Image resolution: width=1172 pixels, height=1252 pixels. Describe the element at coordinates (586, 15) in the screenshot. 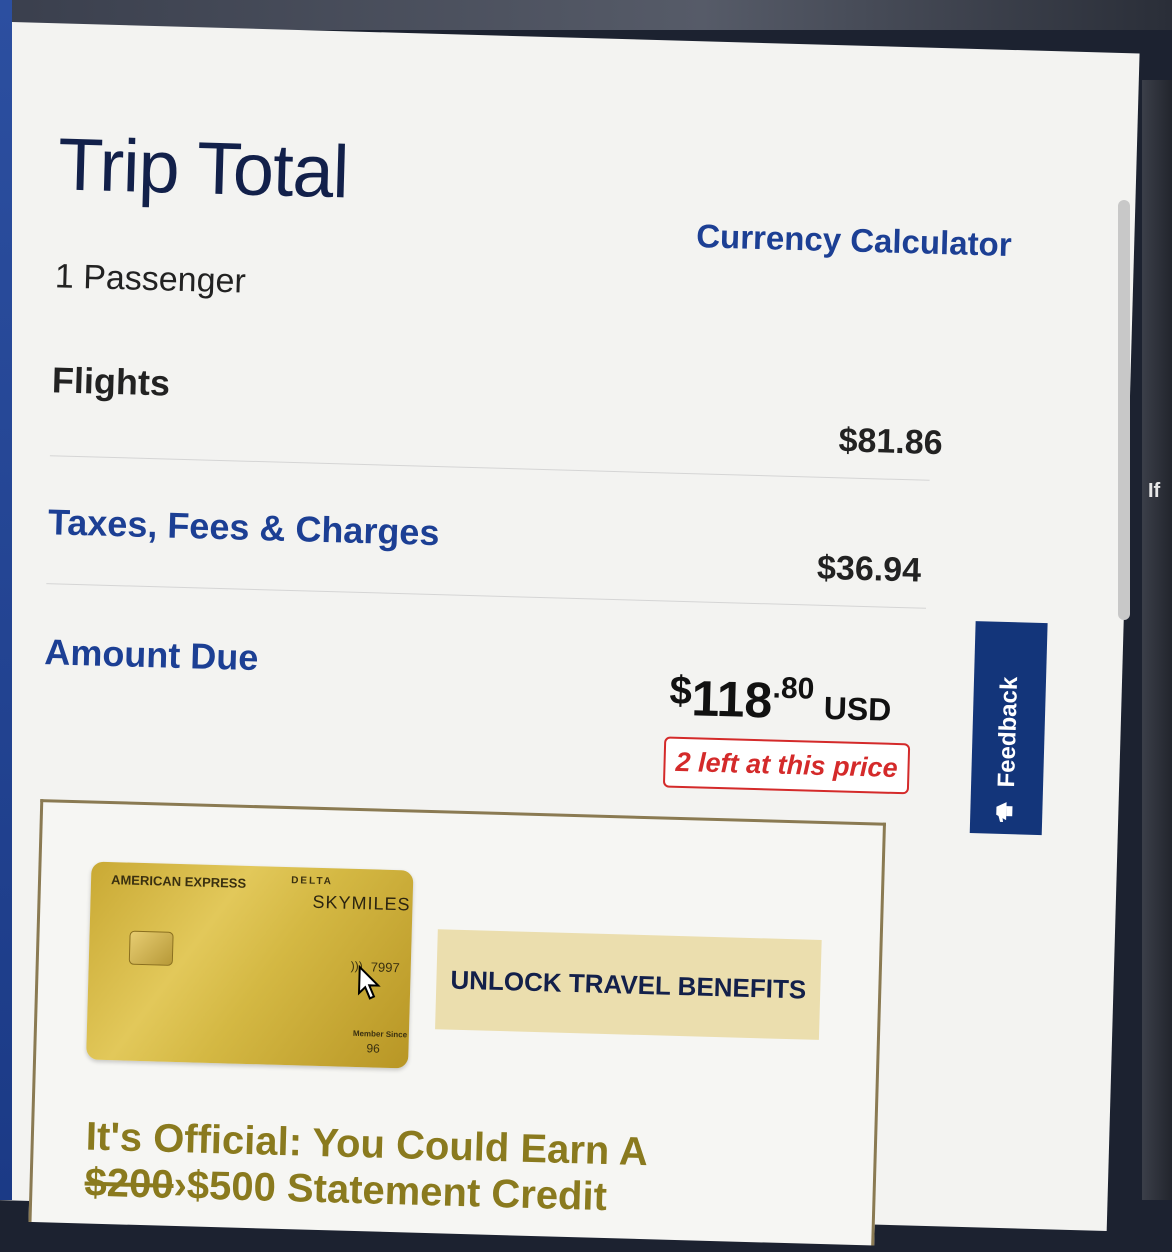

I see `monitor-top-bezel` at that location.